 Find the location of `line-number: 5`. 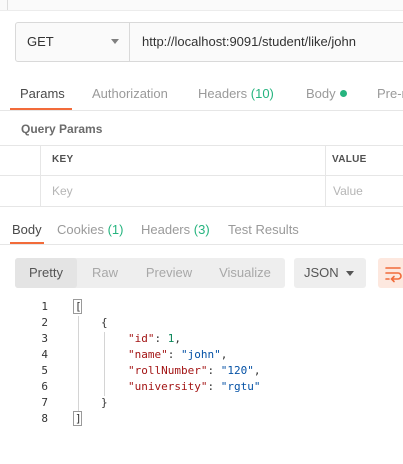

line-number: 5 is located at coordinates (44, 370).